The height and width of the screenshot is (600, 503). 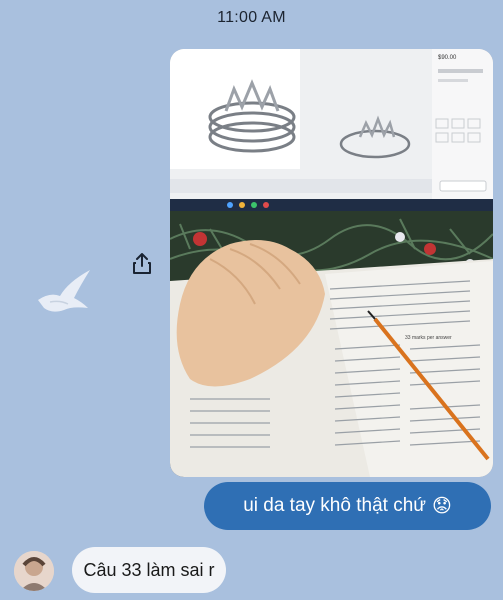 What do you see at coordinates (428, 338) in the screenshot?
I see `worksheet-heading: 33 marks per answer` at bounding box center [428, 338].